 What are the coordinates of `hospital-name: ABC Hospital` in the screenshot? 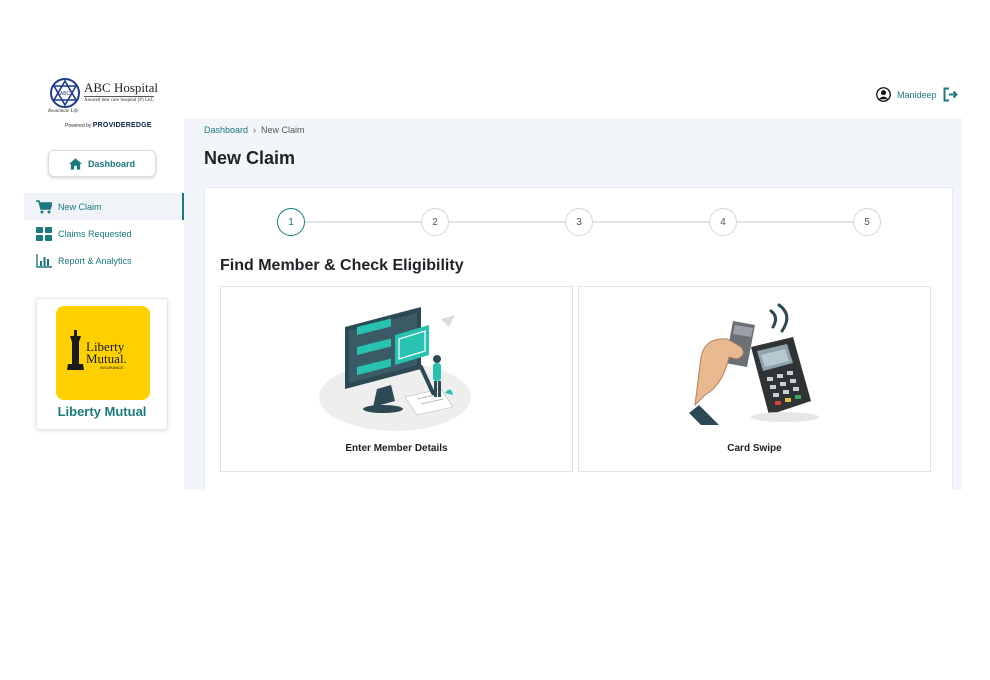 It's located at (121, 87).